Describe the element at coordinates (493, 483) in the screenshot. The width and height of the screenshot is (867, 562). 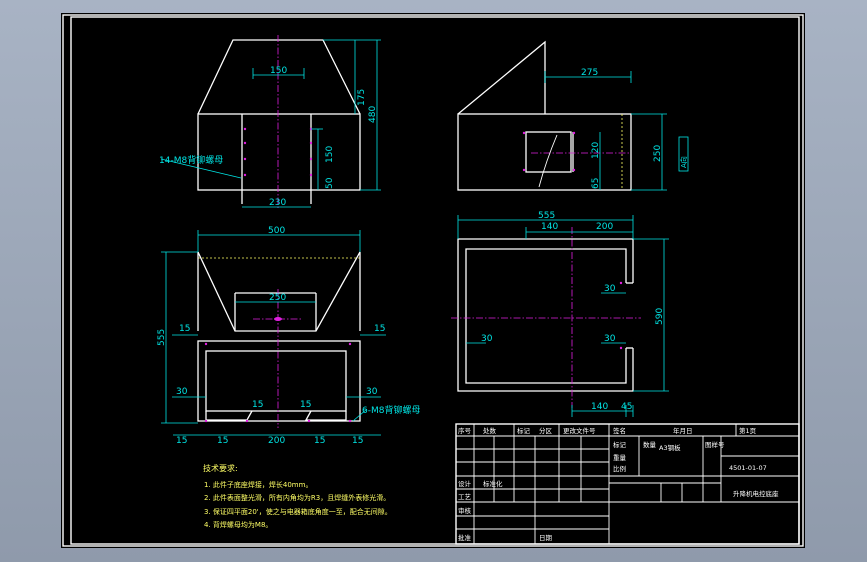
I see `tb-r3-1: 标准化` at that location.